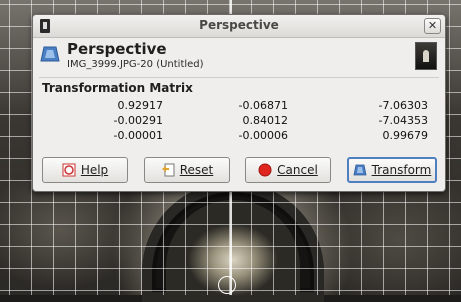 The height and width of the screenshot is (302, 461). I want to click on cancel-icon, so click(265, 170).